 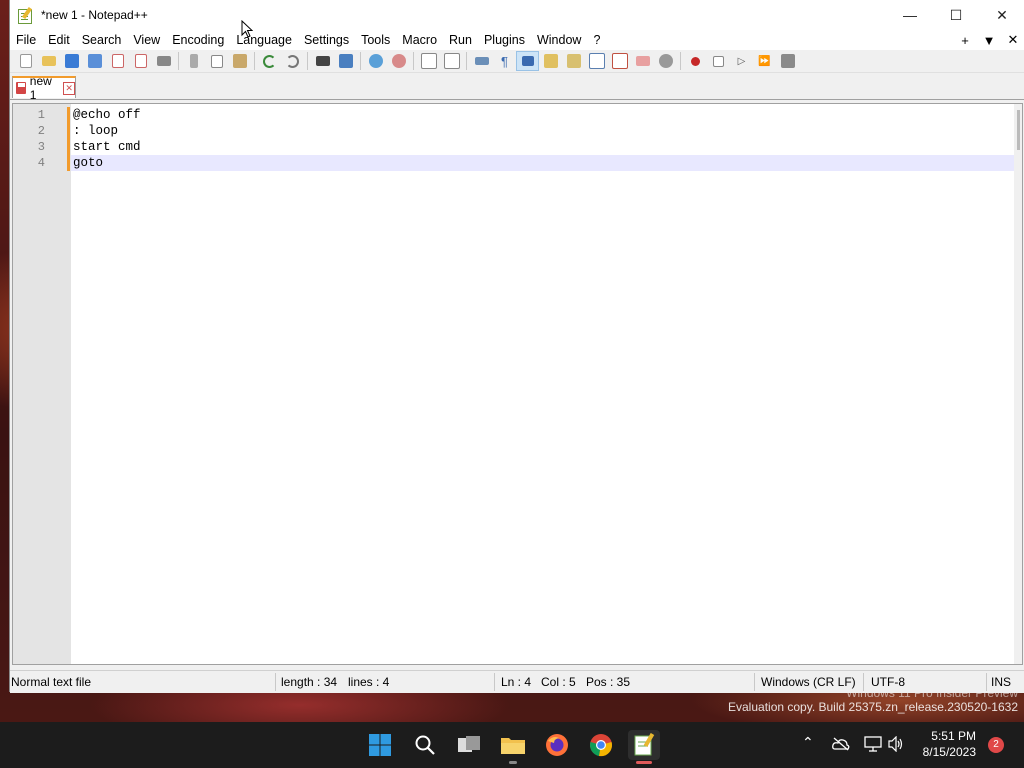 I want to click on menu-view: View, so click(x=146, y=40).